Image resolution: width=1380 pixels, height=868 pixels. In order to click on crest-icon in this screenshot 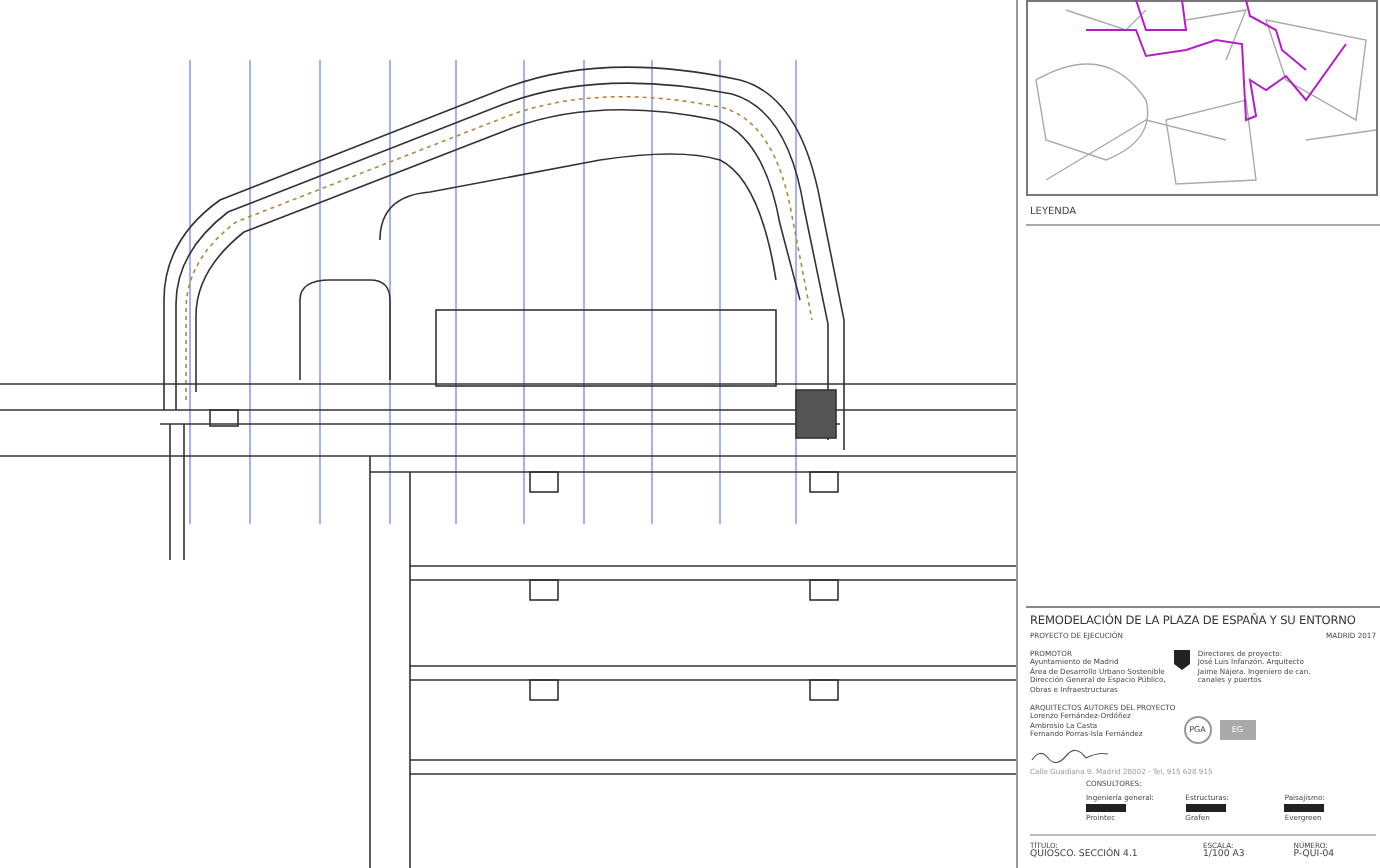, I will do `click(1181, 659)`.